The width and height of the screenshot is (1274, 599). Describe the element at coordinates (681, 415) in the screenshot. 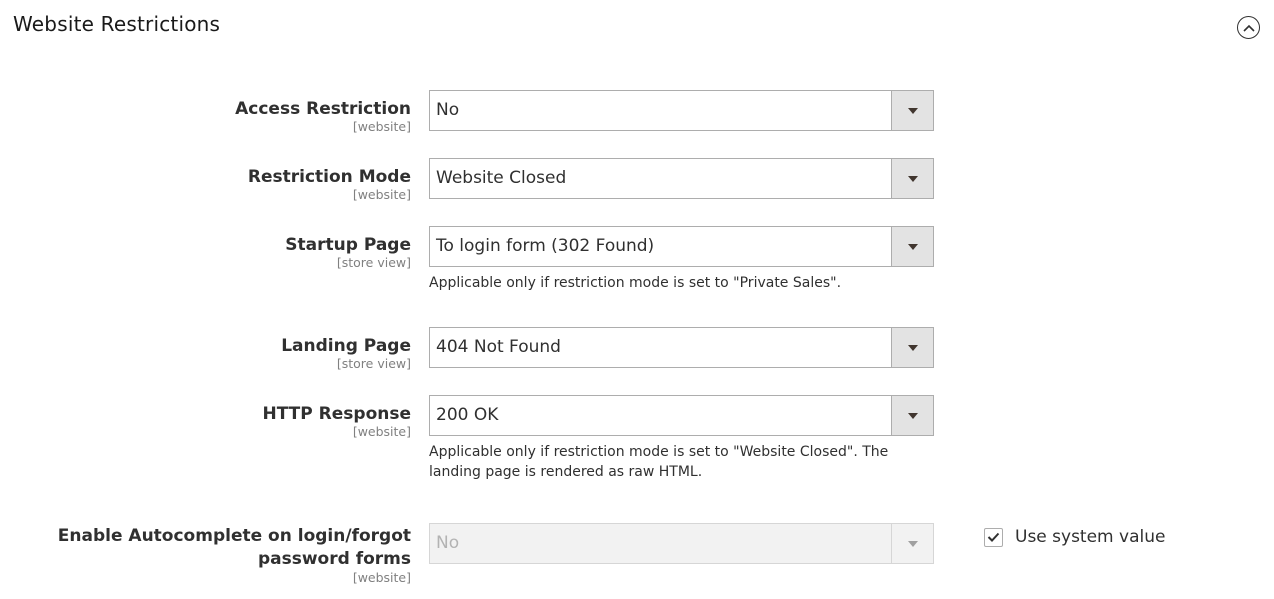

I see `http-response-select: 200 OK` at that location.